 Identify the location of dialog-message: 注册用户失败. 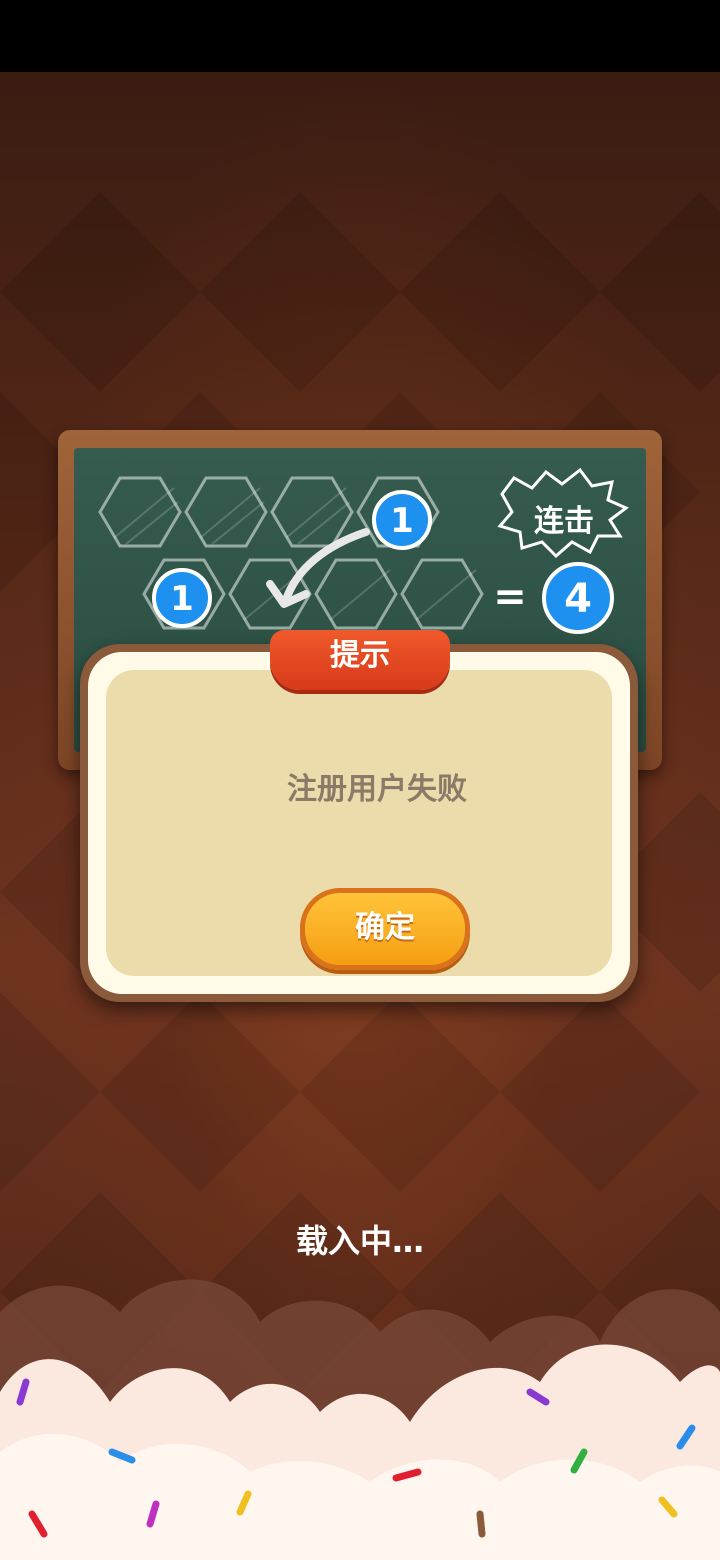
(377, 789).